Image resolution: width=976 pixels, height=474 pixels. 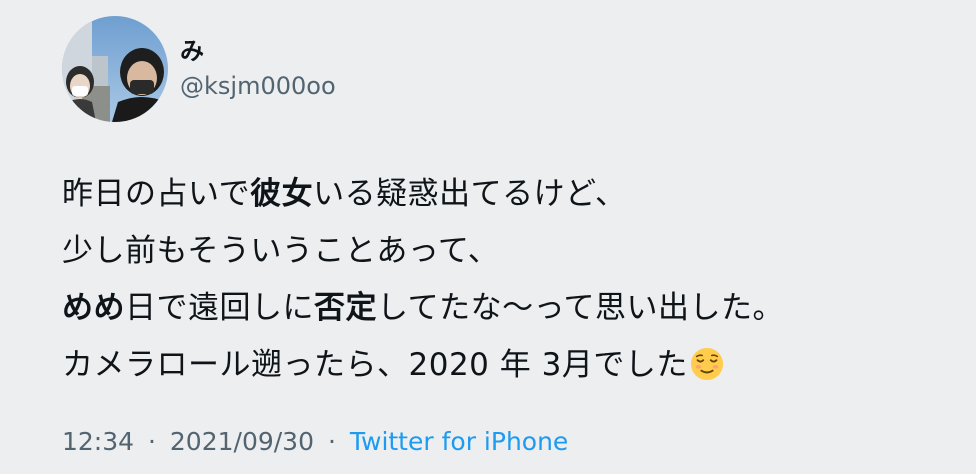 I want to click on text-segment: してたな〜って思い出した。, so click(x=581, y=308).